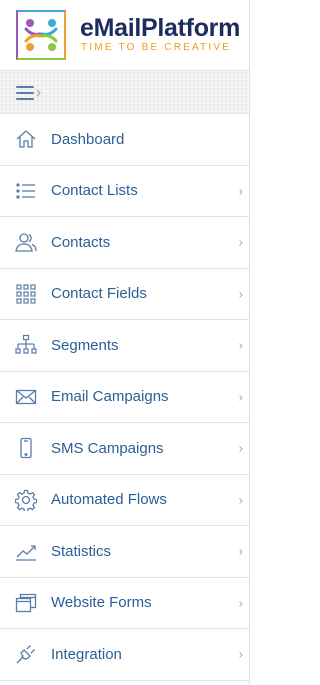 The image size is (320, 685). I want to click on grid-icon, so click(26, 294).